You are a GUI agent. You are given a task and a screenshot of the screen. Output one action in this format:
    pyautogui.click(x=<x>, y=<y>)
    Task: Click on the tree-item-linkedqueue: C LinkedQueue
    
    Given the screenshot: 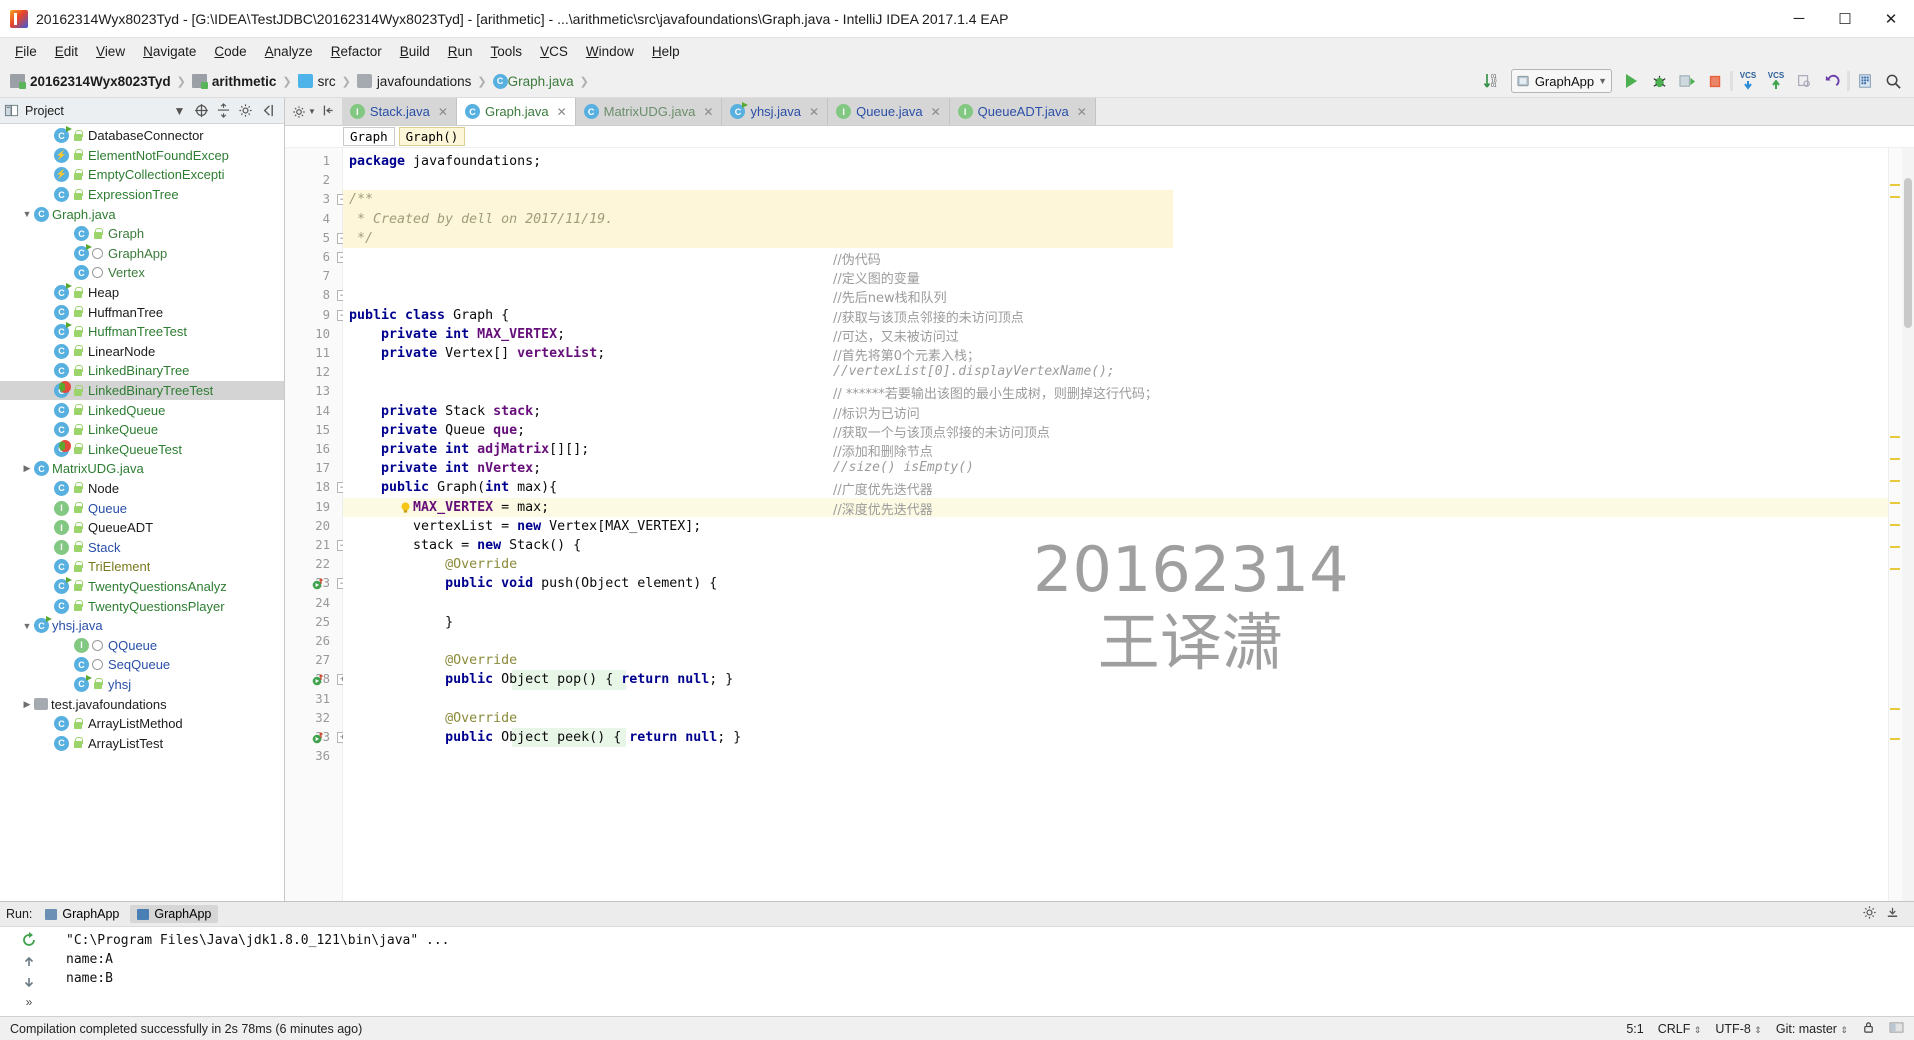 What is the action you would take?
    pyautogui.click(x=142, y=410)
    